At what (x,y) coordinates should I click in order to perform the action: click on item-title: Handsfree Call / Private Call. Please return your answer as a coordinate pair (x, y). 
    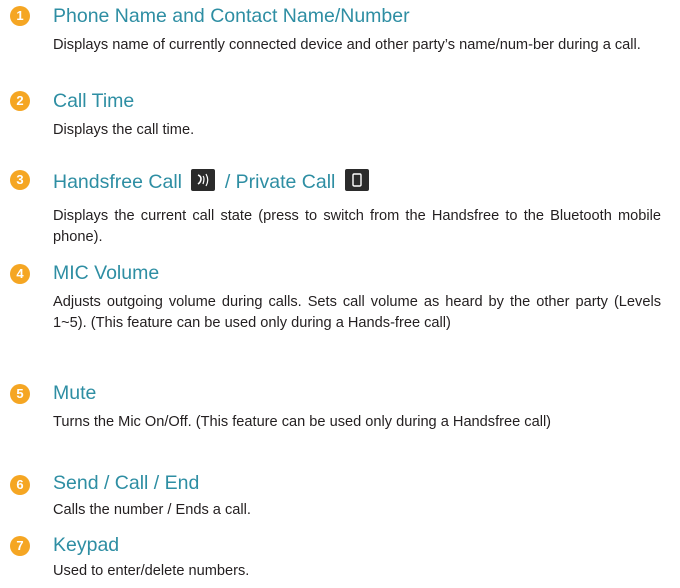
    Looking at the image, I should click on (213, 181).